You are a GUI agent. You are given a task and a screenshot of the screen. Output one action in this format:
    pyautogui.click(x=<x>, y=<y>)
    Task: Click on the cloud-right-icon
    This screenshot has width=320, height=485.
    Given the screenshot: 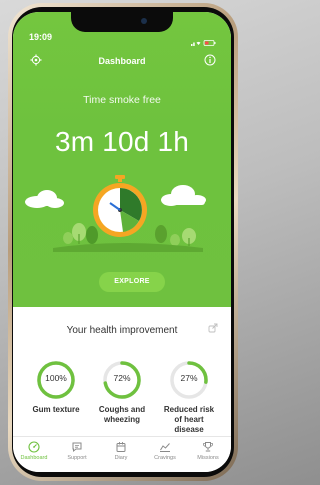 What is the action you would take?
    pyautogui.click(x=183, y=195)
    